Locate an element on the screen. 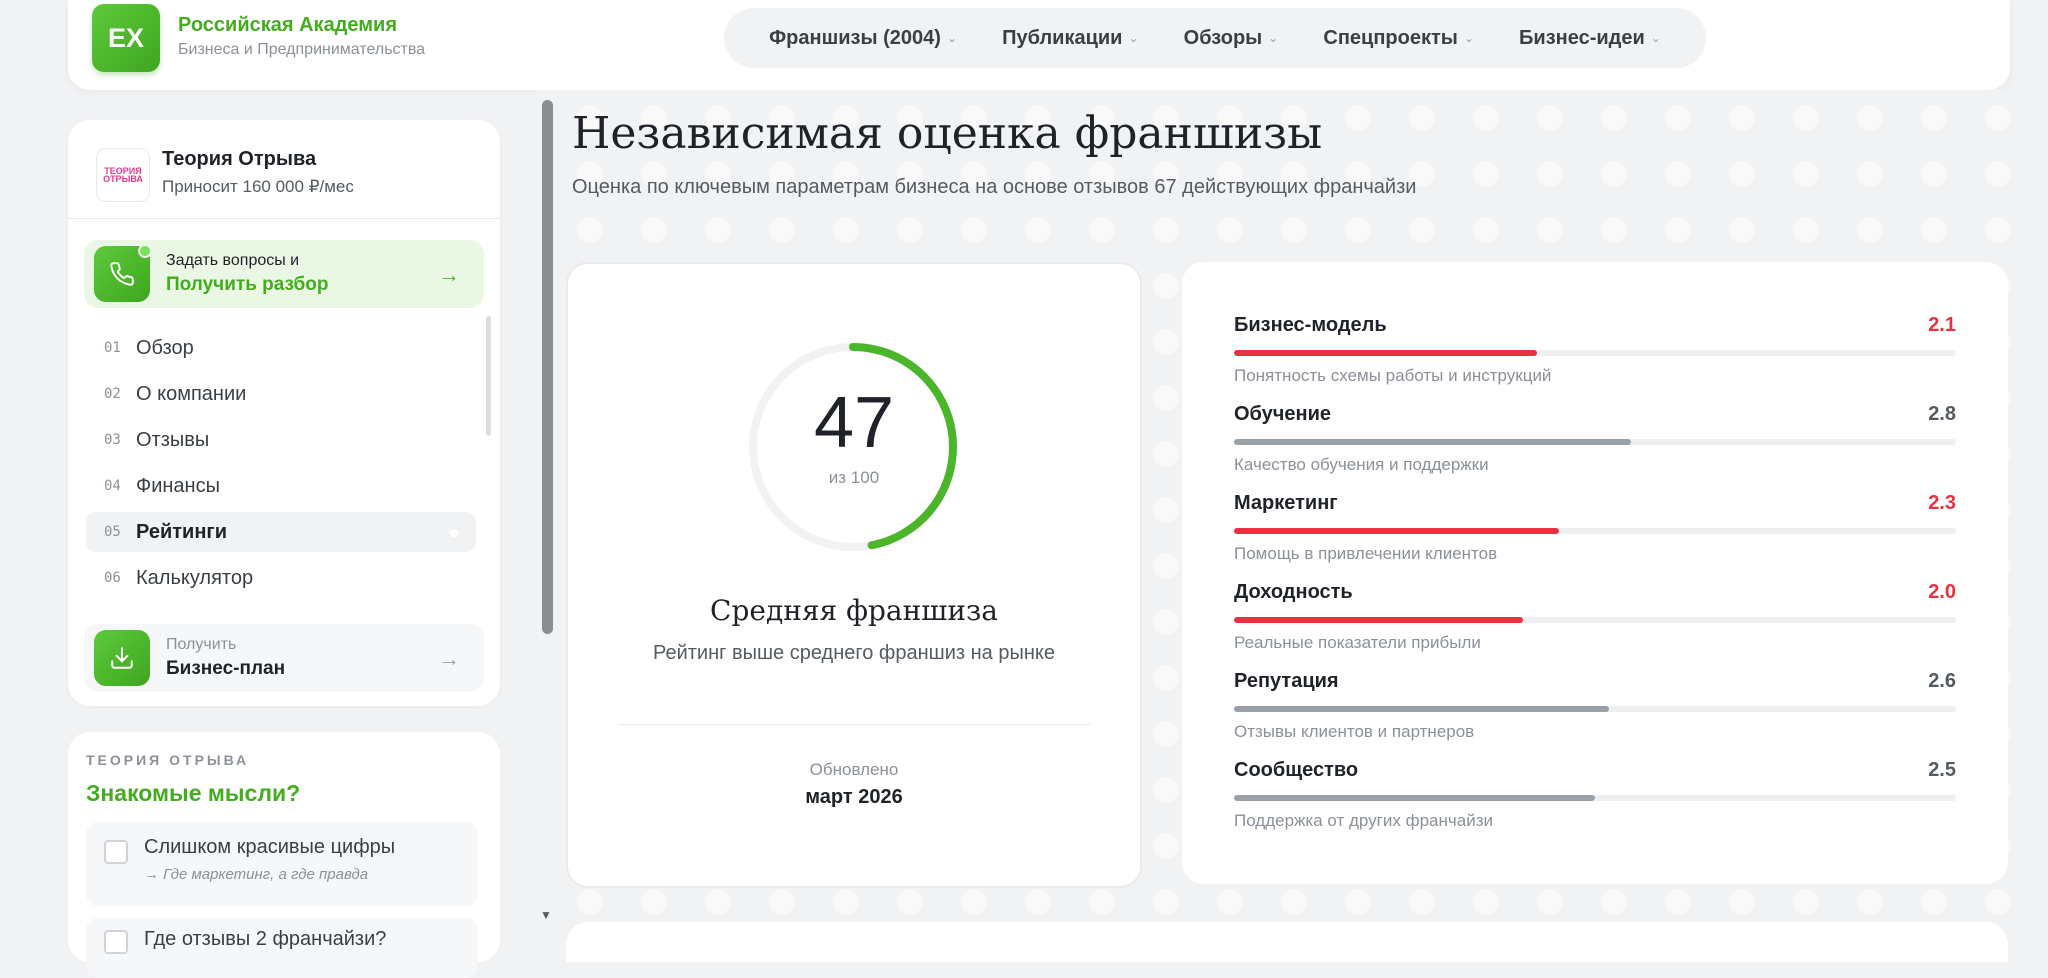 Image resolution: width=2048 pixels, height=978 pixels. menu-scrollbar is located at coordinates (488, 376).